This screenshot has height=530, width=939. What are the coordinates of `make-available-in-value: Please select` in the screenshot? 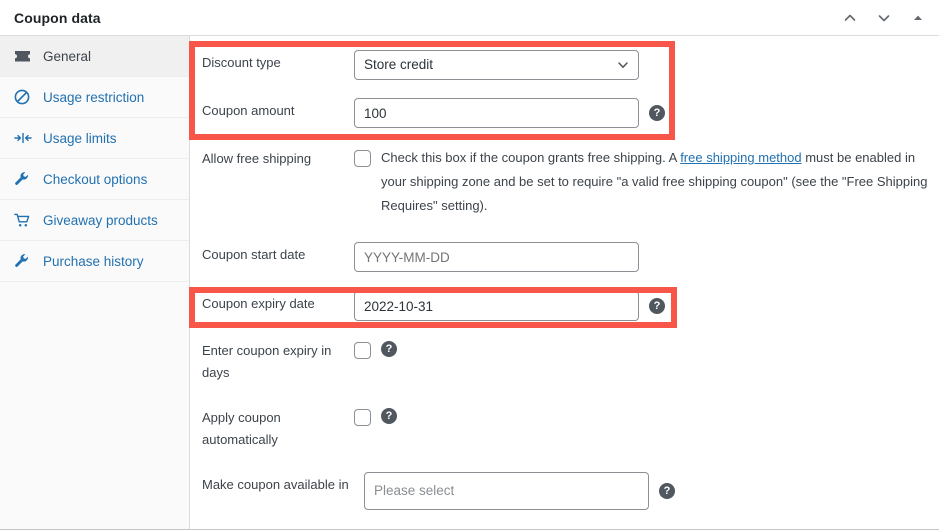 It's located at (414, 490).